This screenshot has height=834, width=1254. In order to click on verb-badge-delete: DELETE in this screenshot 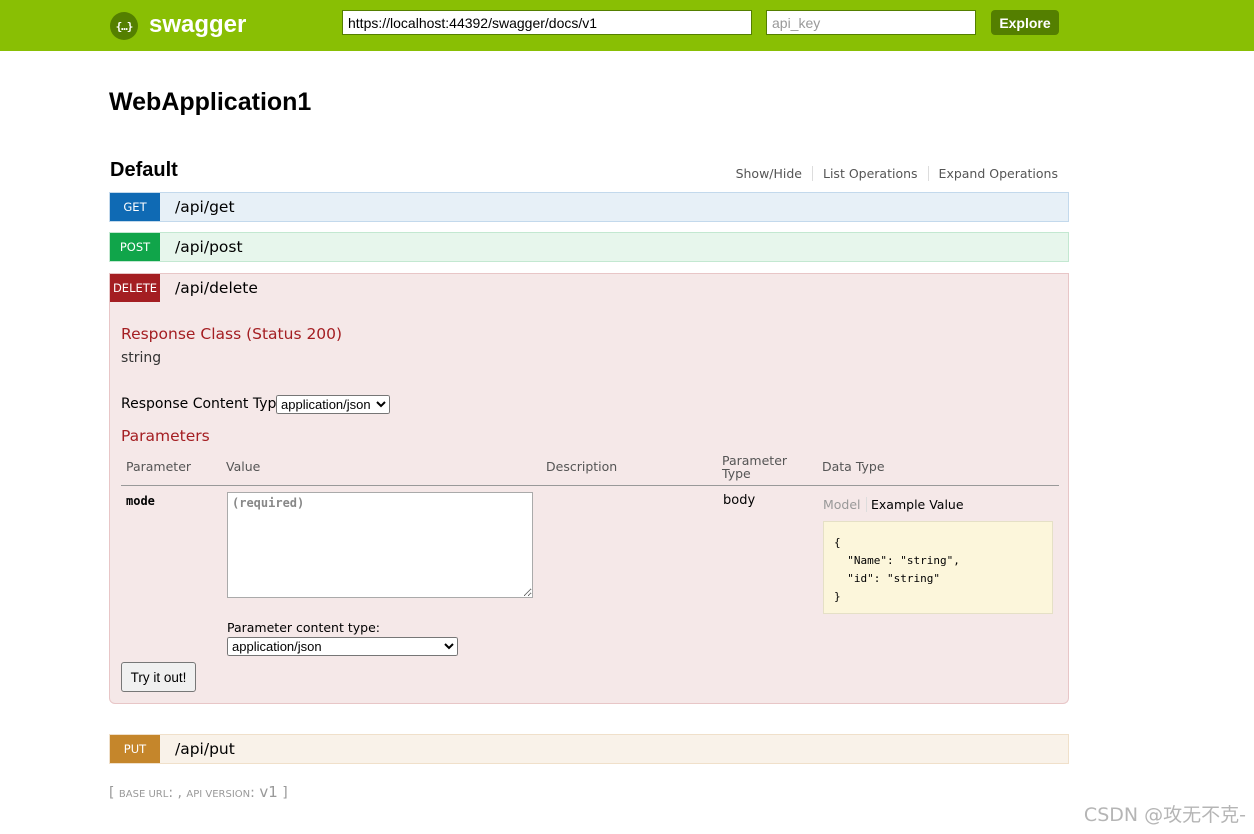, I will do `click(135, 288)`.